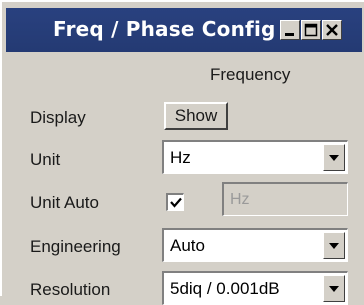 The image size is (364, 305). What do you see at coordinates (58, 117) in the screenshot?
I see `display-label: Display` at bounding box center [58, 117].